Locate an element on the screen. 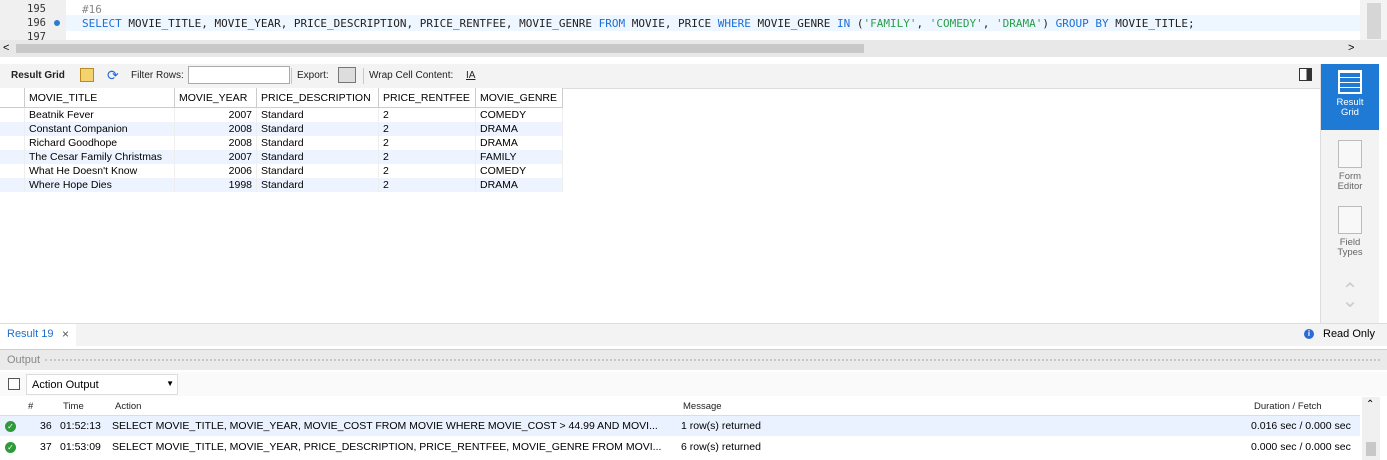  row-time: 01:53:09 is located at coordinates (80, 447).